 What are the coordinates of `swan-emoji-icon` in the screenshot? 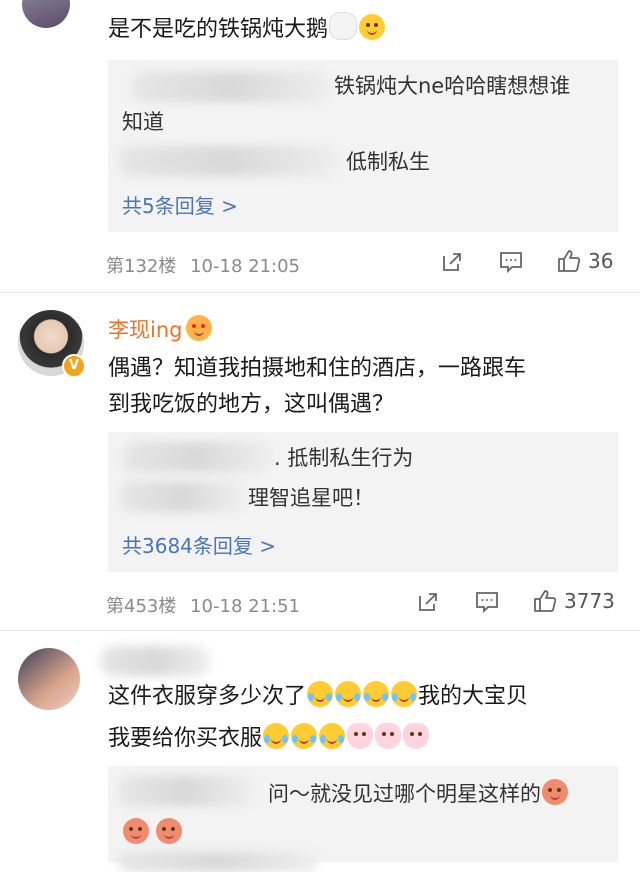 It's located at (343, 26).